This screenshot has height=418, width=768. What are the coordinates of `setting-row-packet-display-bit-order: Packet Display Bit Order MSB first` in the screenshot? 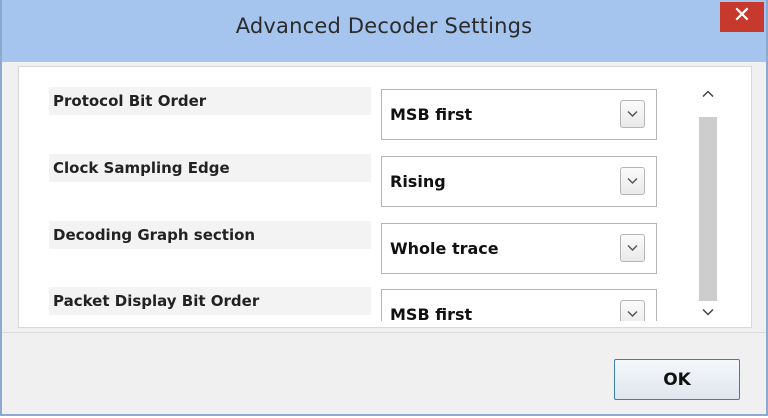 It's located at (367, 294).